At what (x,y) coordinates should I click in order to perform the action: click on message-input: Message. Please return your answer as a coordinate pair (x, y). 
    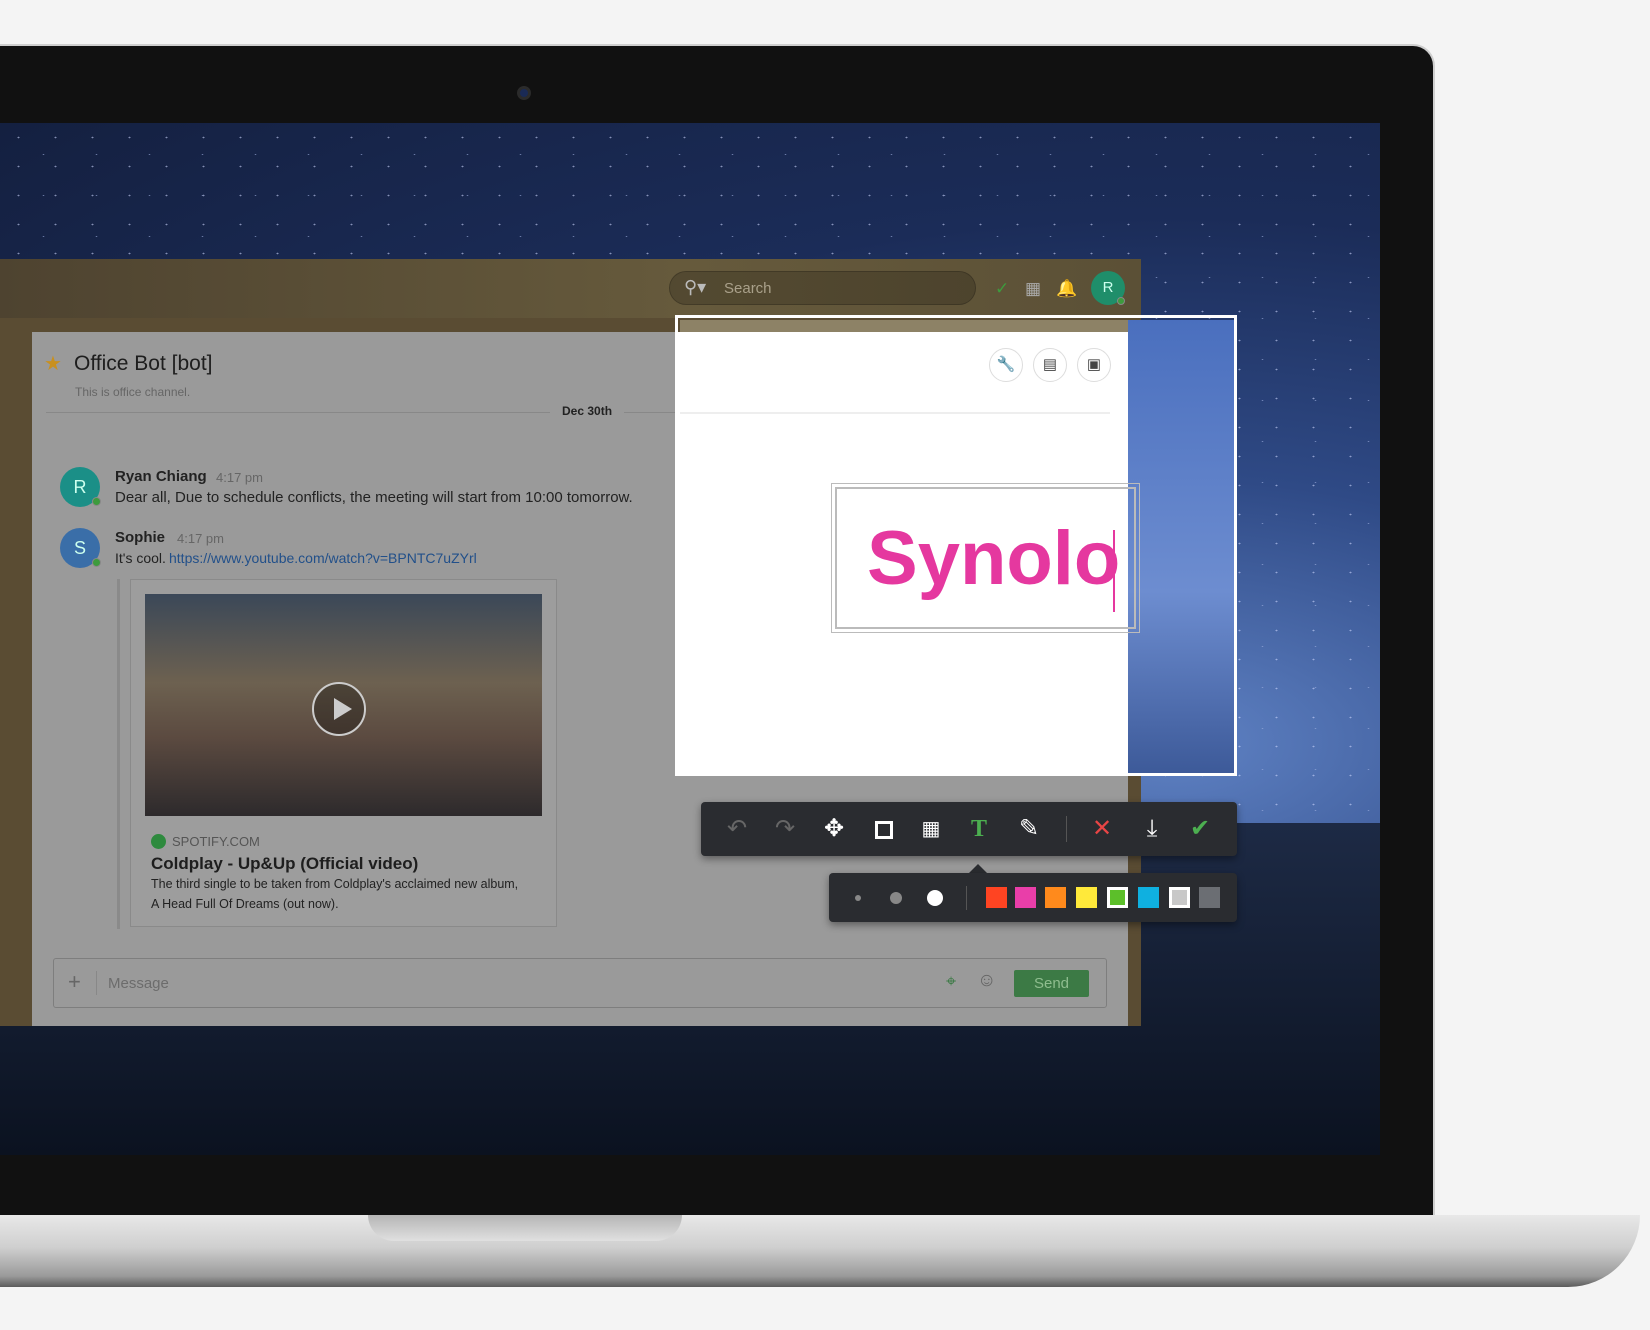
    Looking at the image, I should click on (138, 983).